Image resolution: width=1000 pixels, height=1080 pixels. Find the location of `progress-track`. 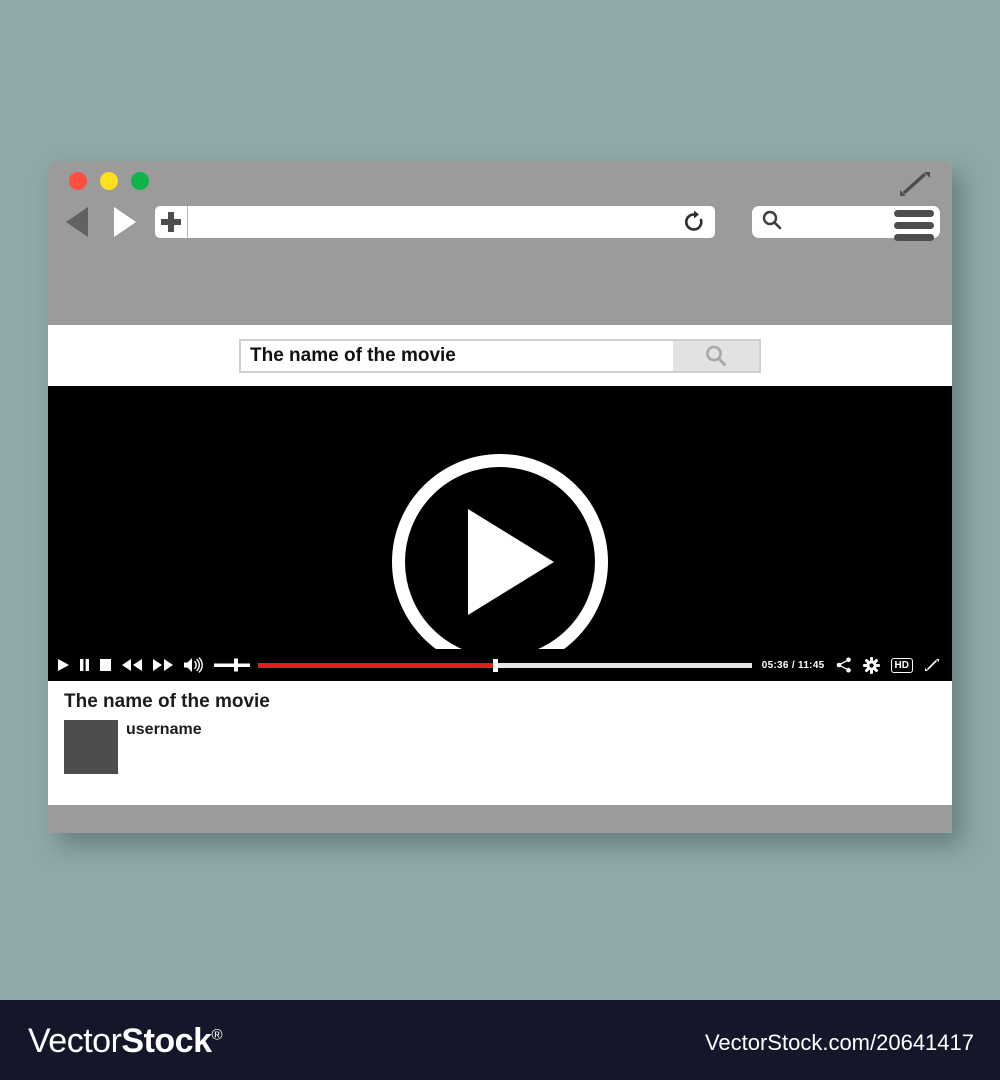

progress-track is located at coordinates (505, 665).